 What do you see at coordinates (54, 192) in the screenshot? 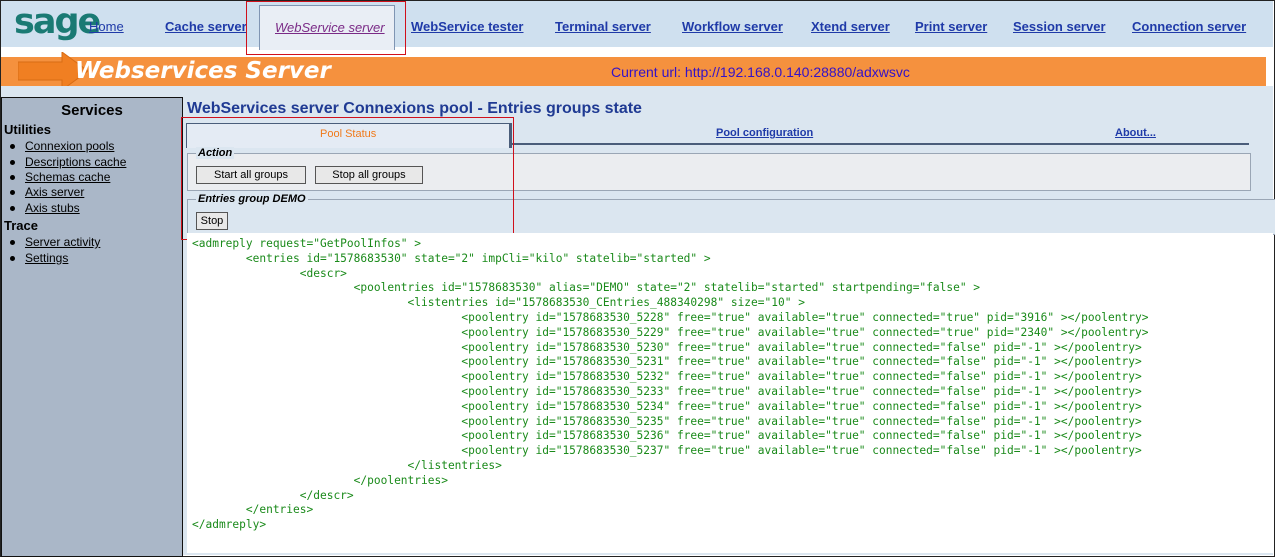
I see `sidebar-item-axis-server: Axis server` at bounding box center [54, 192].